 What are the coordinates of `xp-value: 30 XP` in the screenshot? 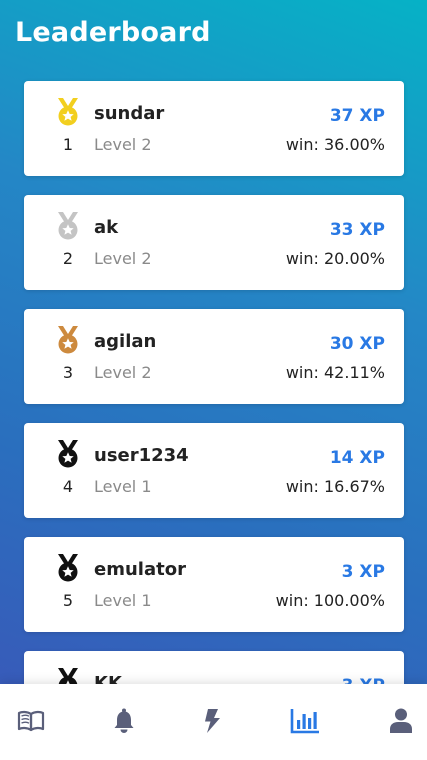 It's located at (357, 344).